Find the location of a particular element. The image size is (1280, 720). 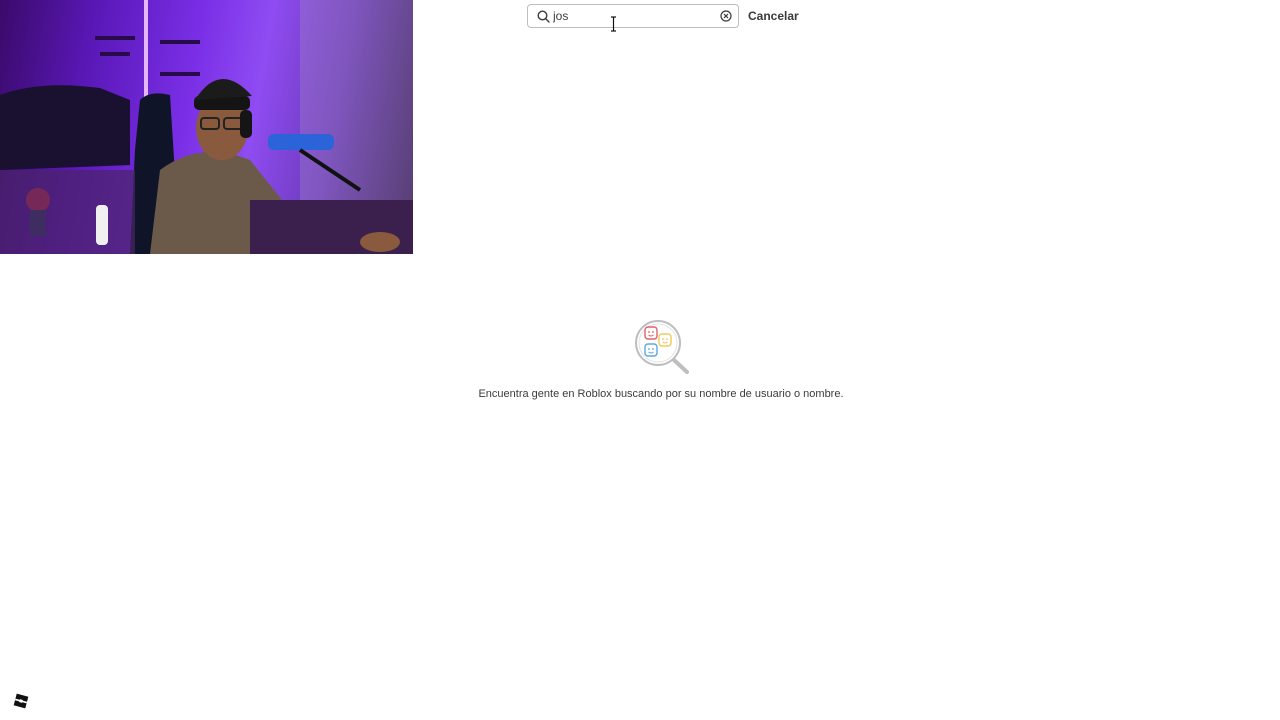

magnifying-glass-faces-icon is located at coordinates (662, 347).